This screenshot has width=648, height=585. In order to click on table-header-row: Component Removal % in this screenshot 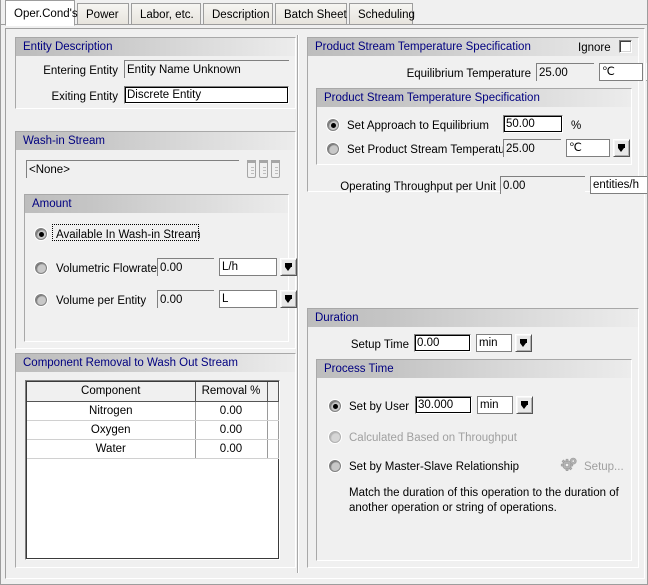, I will do `click(153, 392)`.